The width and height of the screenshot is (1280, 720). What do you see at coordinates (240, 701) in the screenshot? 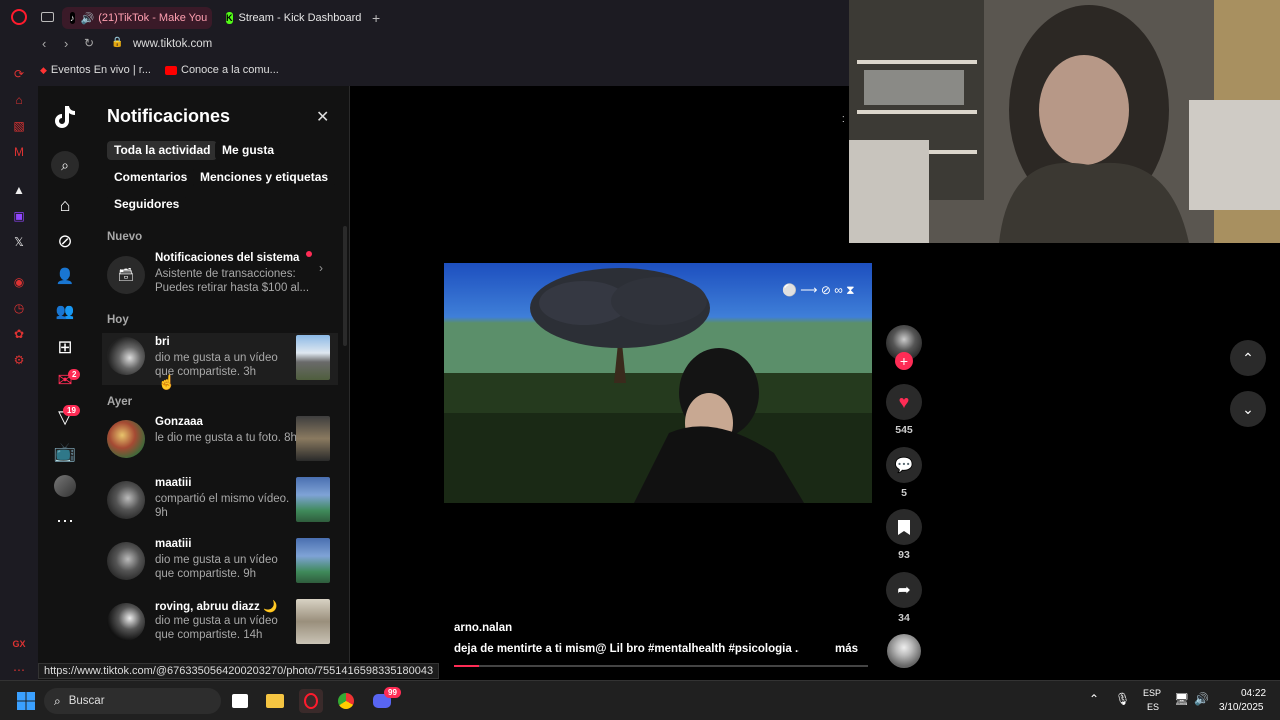
I see `store-icon` at bounding box center [240, 701].